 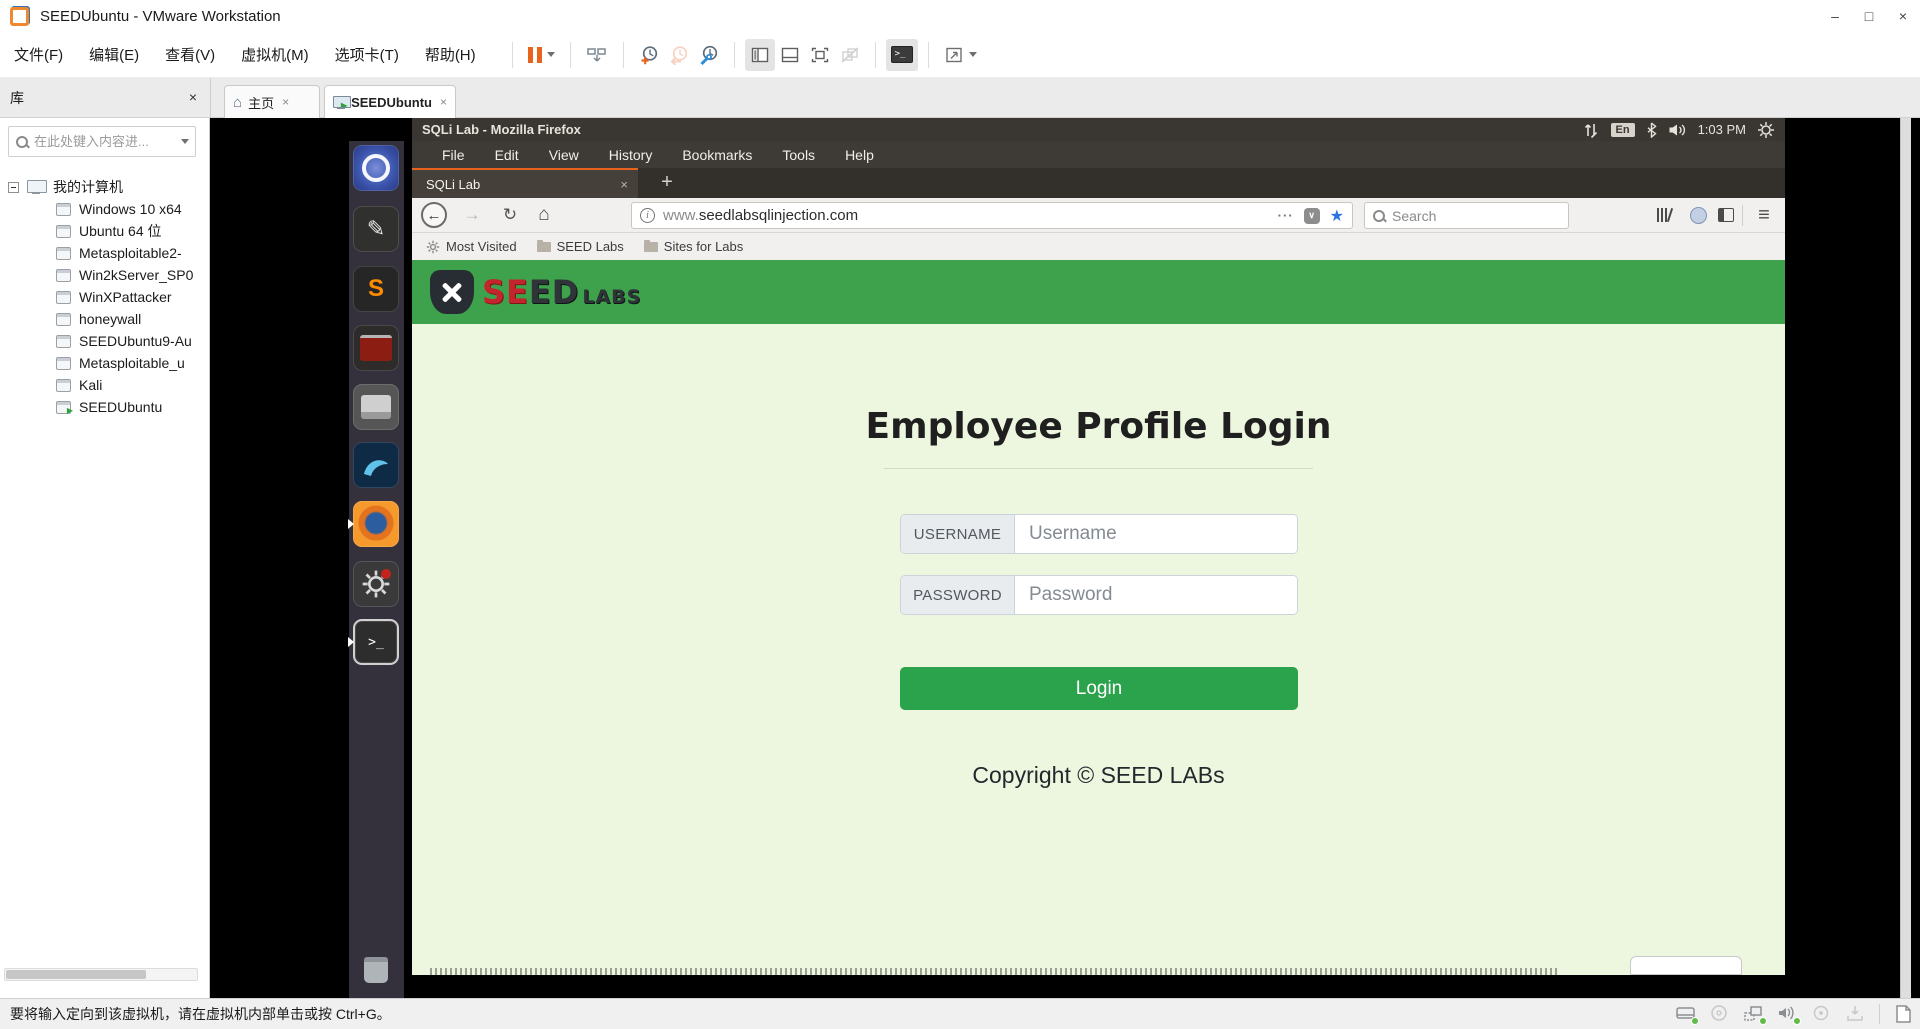 I want to click on fit-guest-button, so click(x=960, y=55).